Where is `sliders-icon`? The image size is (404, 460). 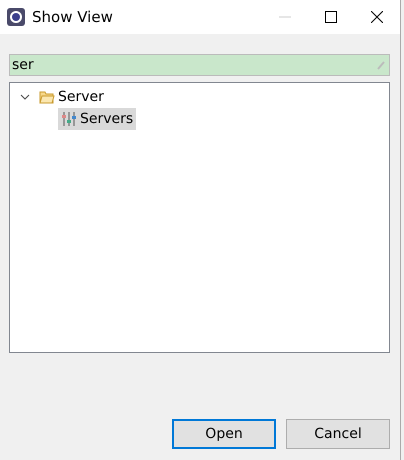 sliders-icon is located at coordinates (69, 119).